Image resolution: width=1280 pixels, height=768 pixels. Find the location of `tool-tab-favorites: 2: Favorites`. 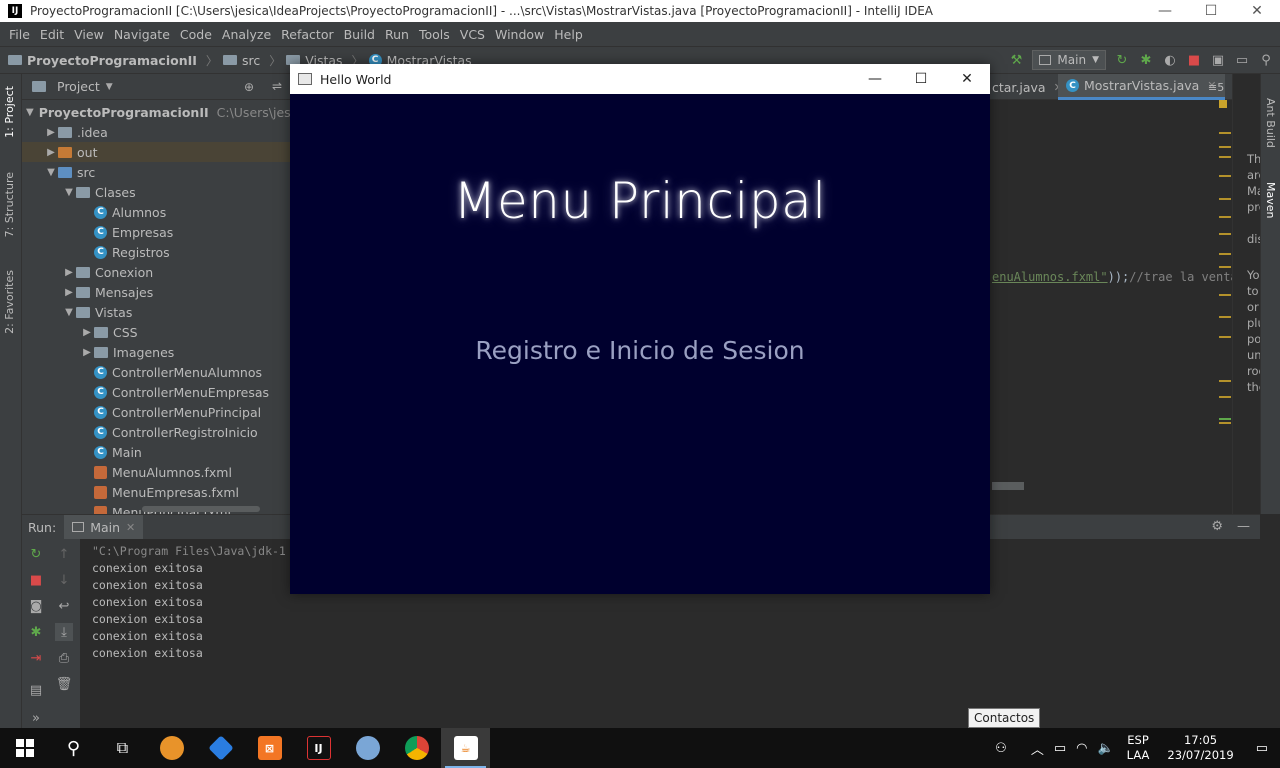

tool-tab-favorites: 2: Favorites is located at coordinates (9, 302).